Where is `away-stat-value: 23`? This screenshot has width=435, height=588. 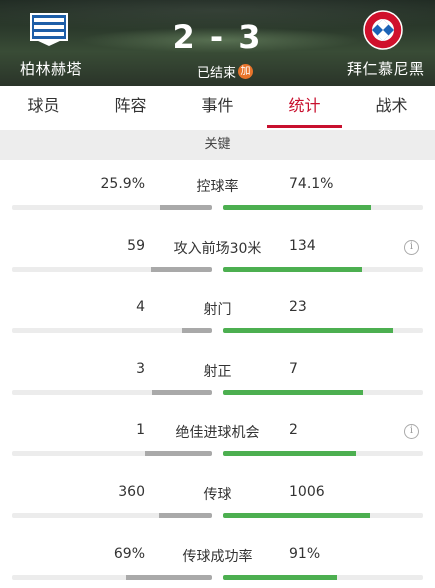
away-stat-value: 23 is located at coordinates (298, 307).